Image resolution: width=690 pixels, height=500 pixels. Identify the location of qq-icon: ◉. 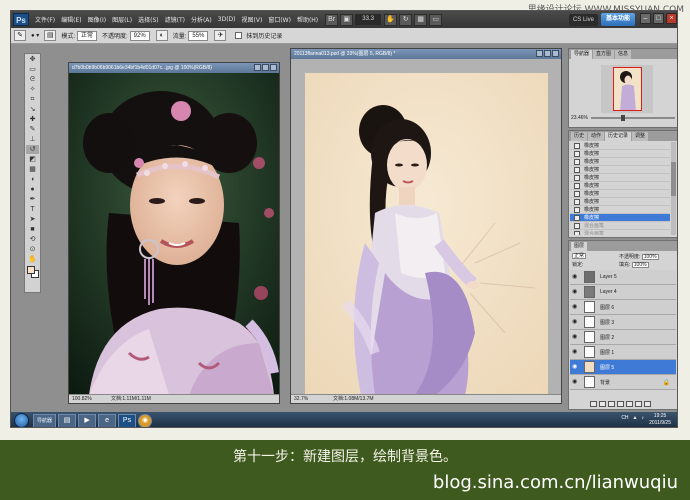
(145, 420).